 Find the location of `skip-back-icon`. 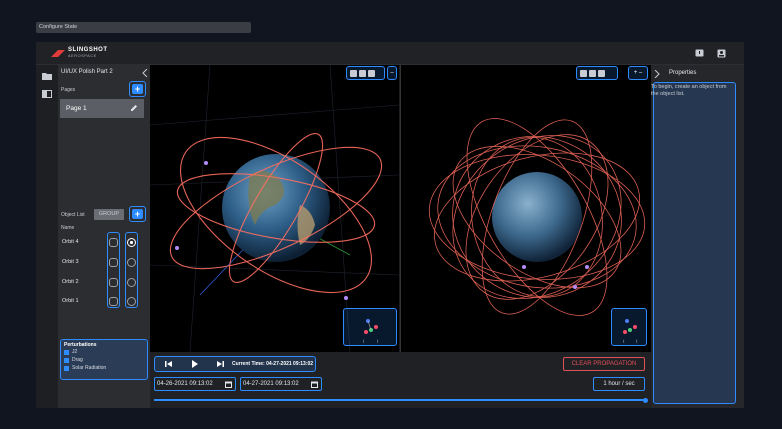

skip-back-icon is located at coordinates (169, 364).